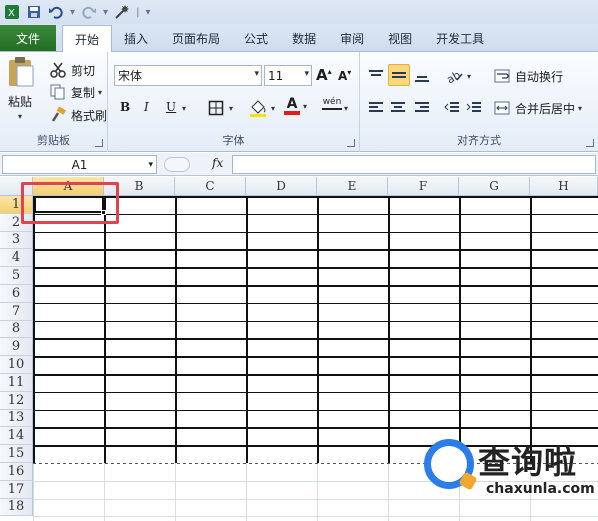 The image size is (598, 521). I want to click on row-header-14: 14, so click(16, 436).